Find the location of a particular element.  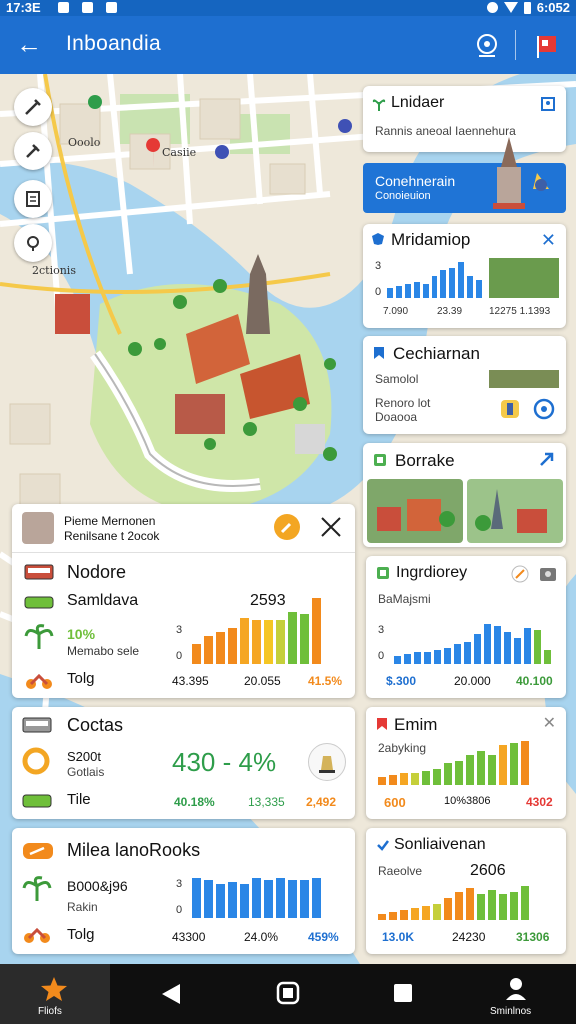

square-icon is located at coordinates (403, 993).